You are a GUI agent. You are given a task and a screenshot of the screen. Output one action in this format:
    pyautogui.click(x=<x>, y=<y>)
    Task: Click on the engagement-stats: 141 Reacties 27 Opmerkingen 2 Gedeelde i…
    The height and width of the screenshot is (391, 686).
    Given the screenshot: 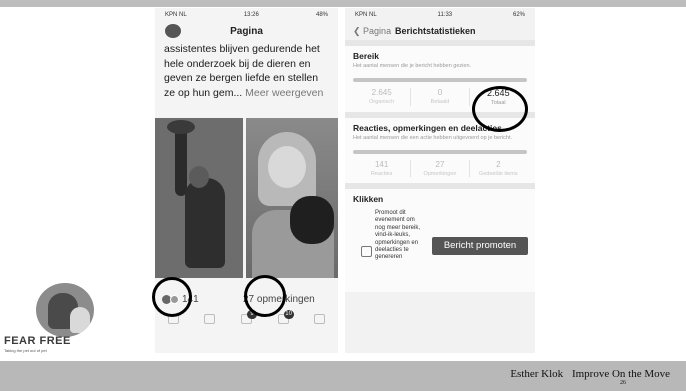 What is the action you would take?
    pyautogui.click(x=440, y=168)
    